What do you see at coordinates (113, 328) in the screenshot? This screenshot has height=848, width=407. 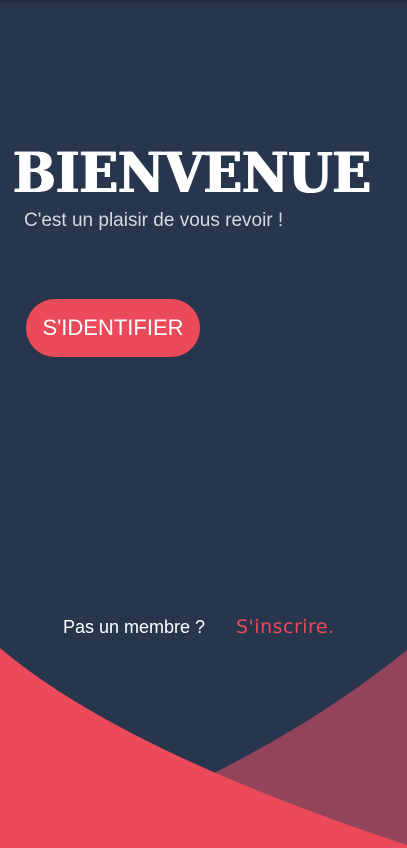 I see `login-button: S'IDENTIFIER` at bounding box center [113, 328].